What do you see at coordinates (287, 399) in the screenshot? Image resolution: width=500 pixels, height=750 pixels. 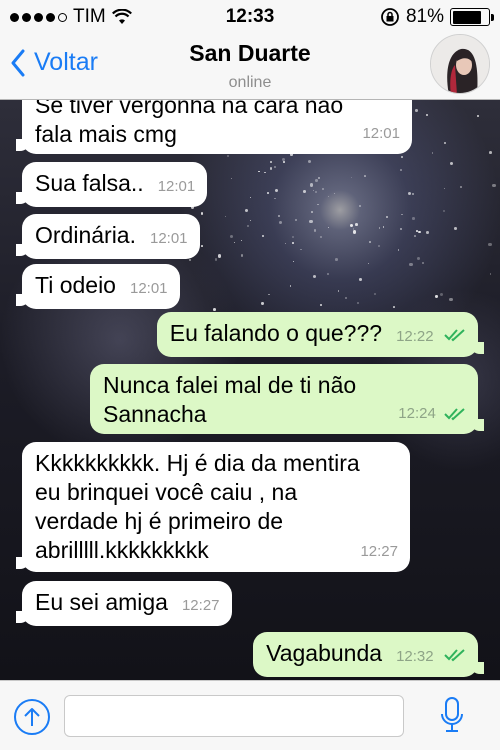 I see `message-outgoing: Nunca falei mal de ti não Sannacha 12:24` at bounding box center [287, 399].